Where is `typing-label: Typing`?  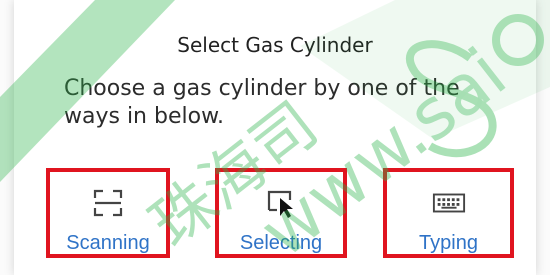 typing-label: Typing is located at coordinates (448, 243).